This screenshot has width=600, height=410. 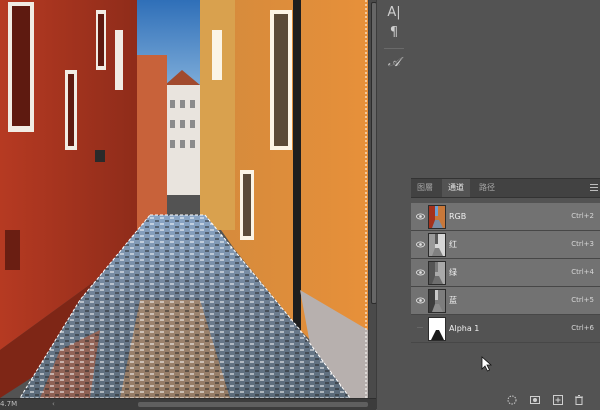 I want to click on channel-shortcut: Ctrl+2, so click(x=582, y=216).